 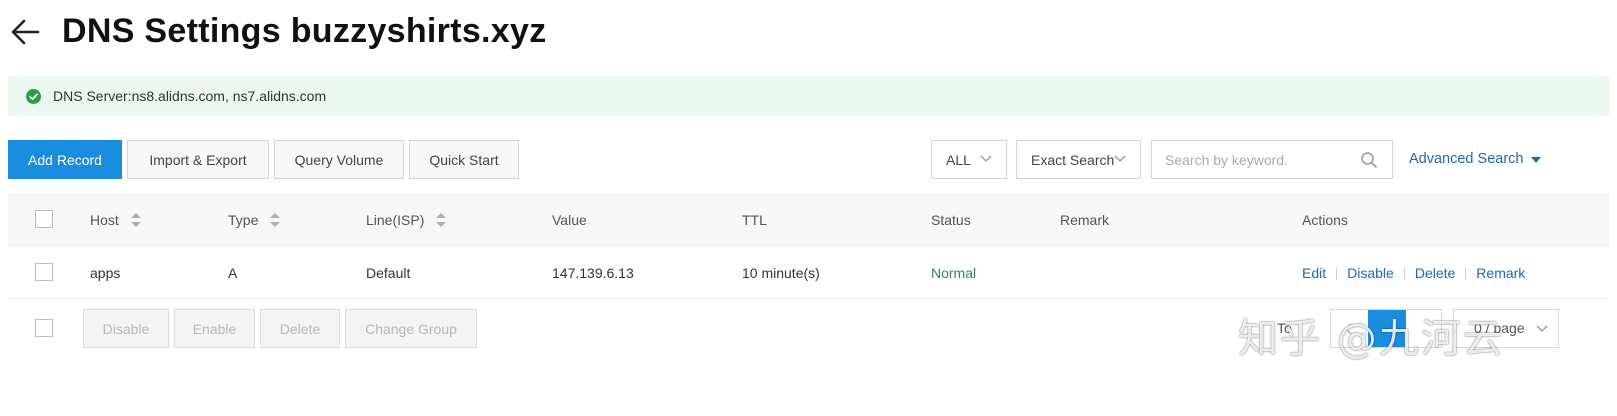 What do you see at coordinates (105, 273) in the screenshot?
I see `cell-host: apps` at bounding box center [105, 273].